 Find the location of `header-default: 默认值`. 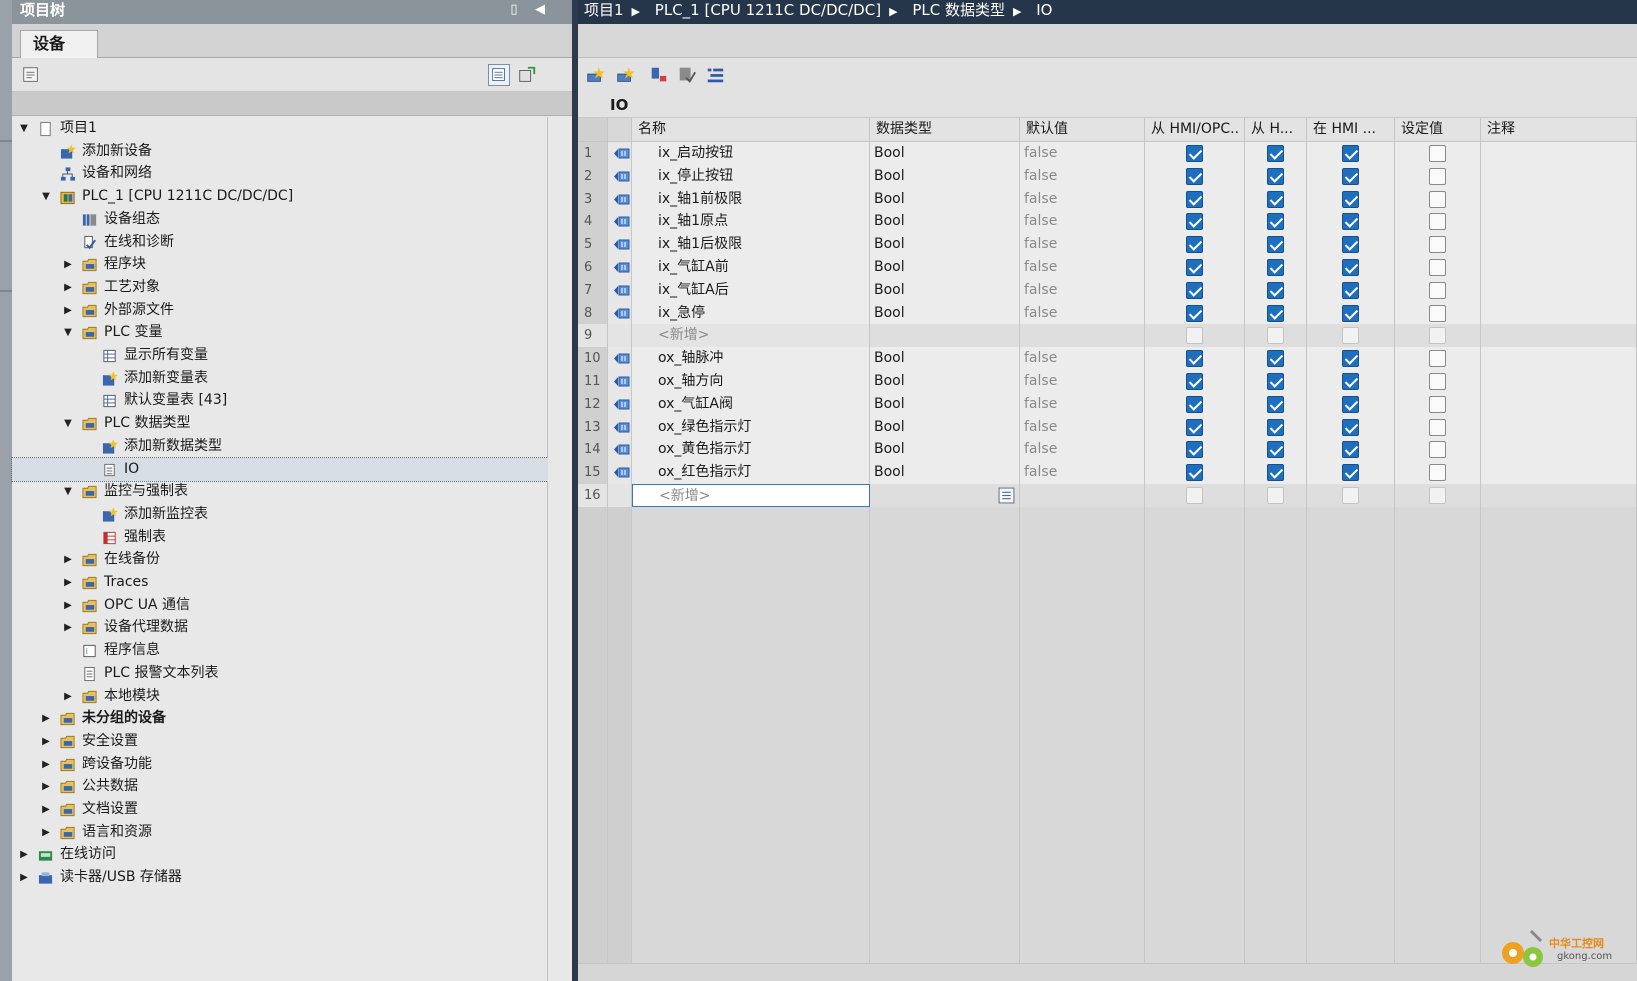

header-default: 默认值 is located at coordinates (1082, 129).